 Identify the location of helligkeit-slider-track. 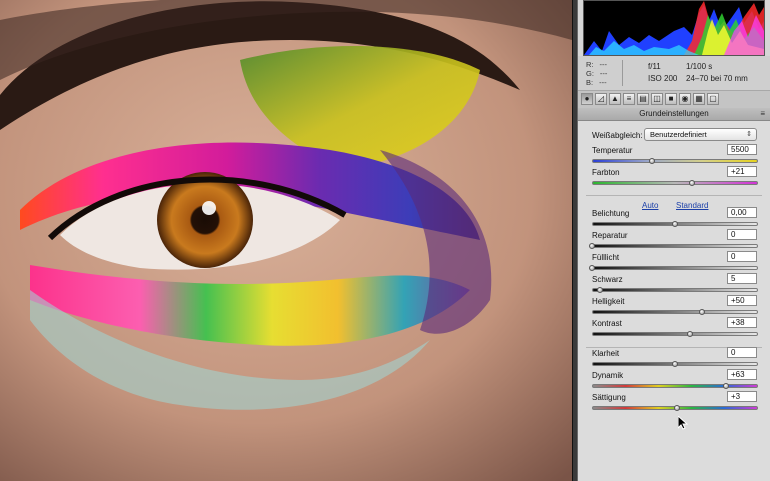
(675, 312).